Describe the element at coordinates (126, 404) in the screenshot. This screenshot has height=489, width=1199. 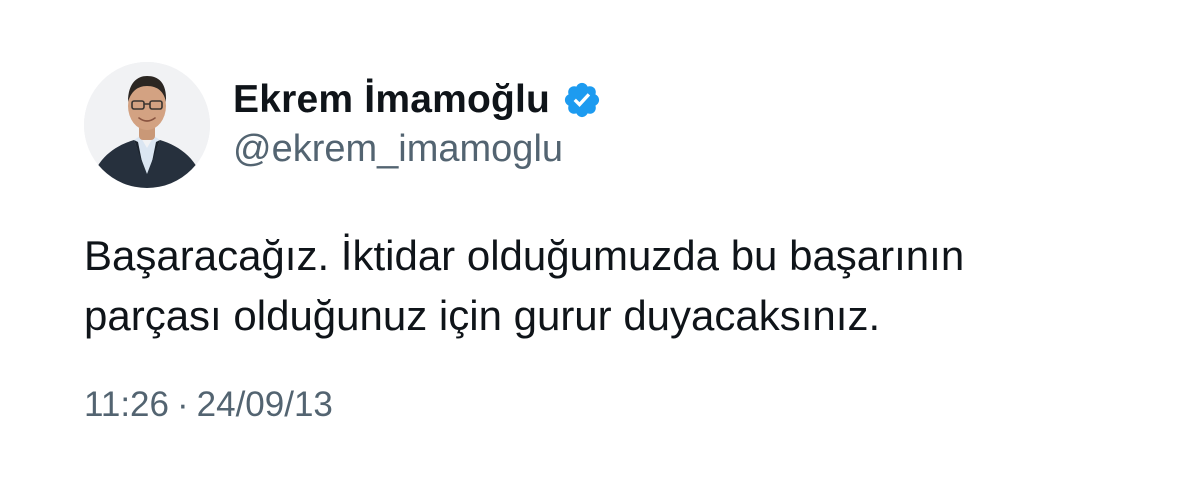
I see `tweet-time: 11:26` at that location.